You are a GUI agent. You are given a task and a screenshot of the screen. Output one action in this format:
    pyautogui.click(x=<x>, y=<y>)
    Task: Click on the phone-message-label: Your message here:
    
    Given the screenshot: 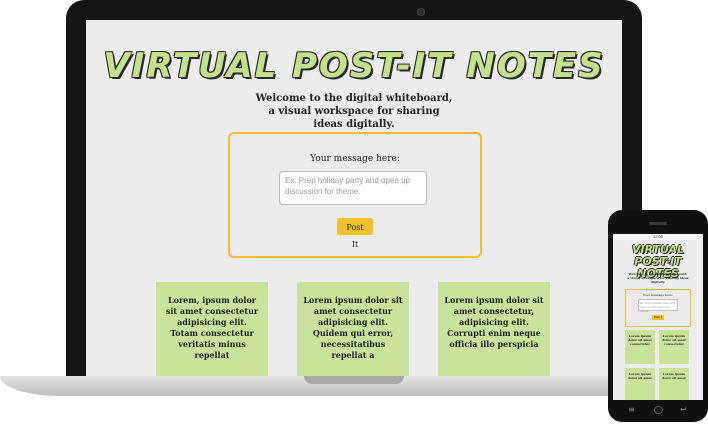 What is the action you would take?
    pyautogui.click(x=658, y=295)
    